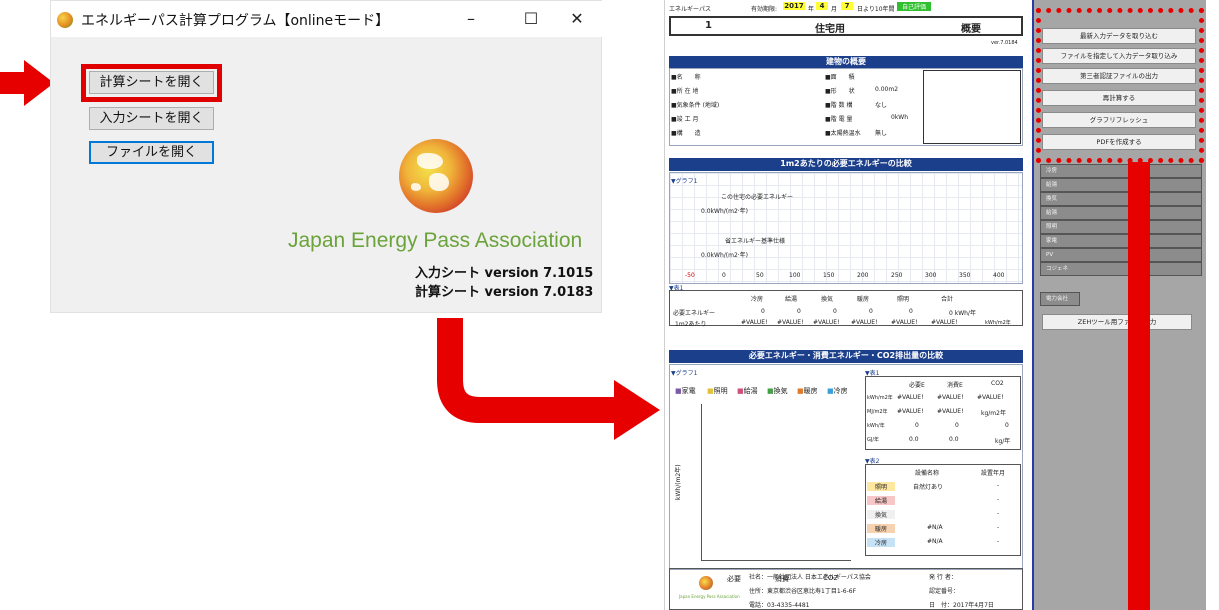 The image size is (1219, 610). What do you see at coordinates (1117, 322) in the screenshot?
I see `zeh-export-button: ZEHツール用ファイル出力` at bounding box center [1117, 322].